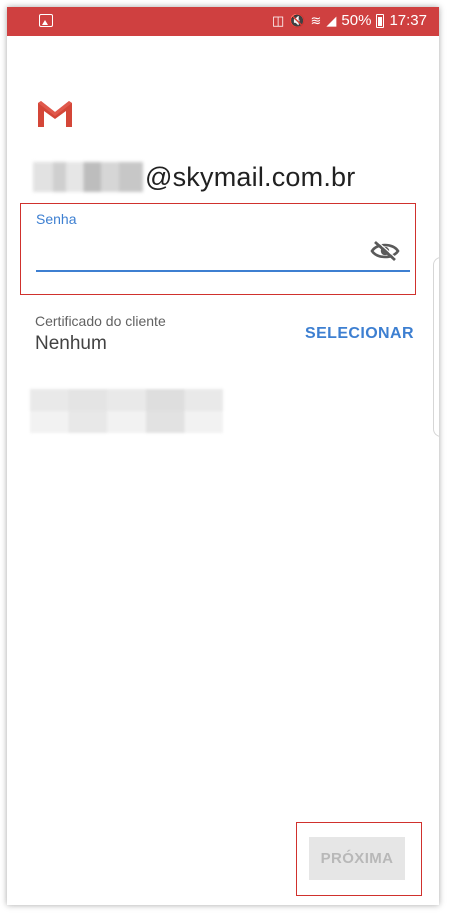 The image size is (458, 917). Describe the element at coordinates (208, 252) in the screenshot. I see `password-input` at that location.